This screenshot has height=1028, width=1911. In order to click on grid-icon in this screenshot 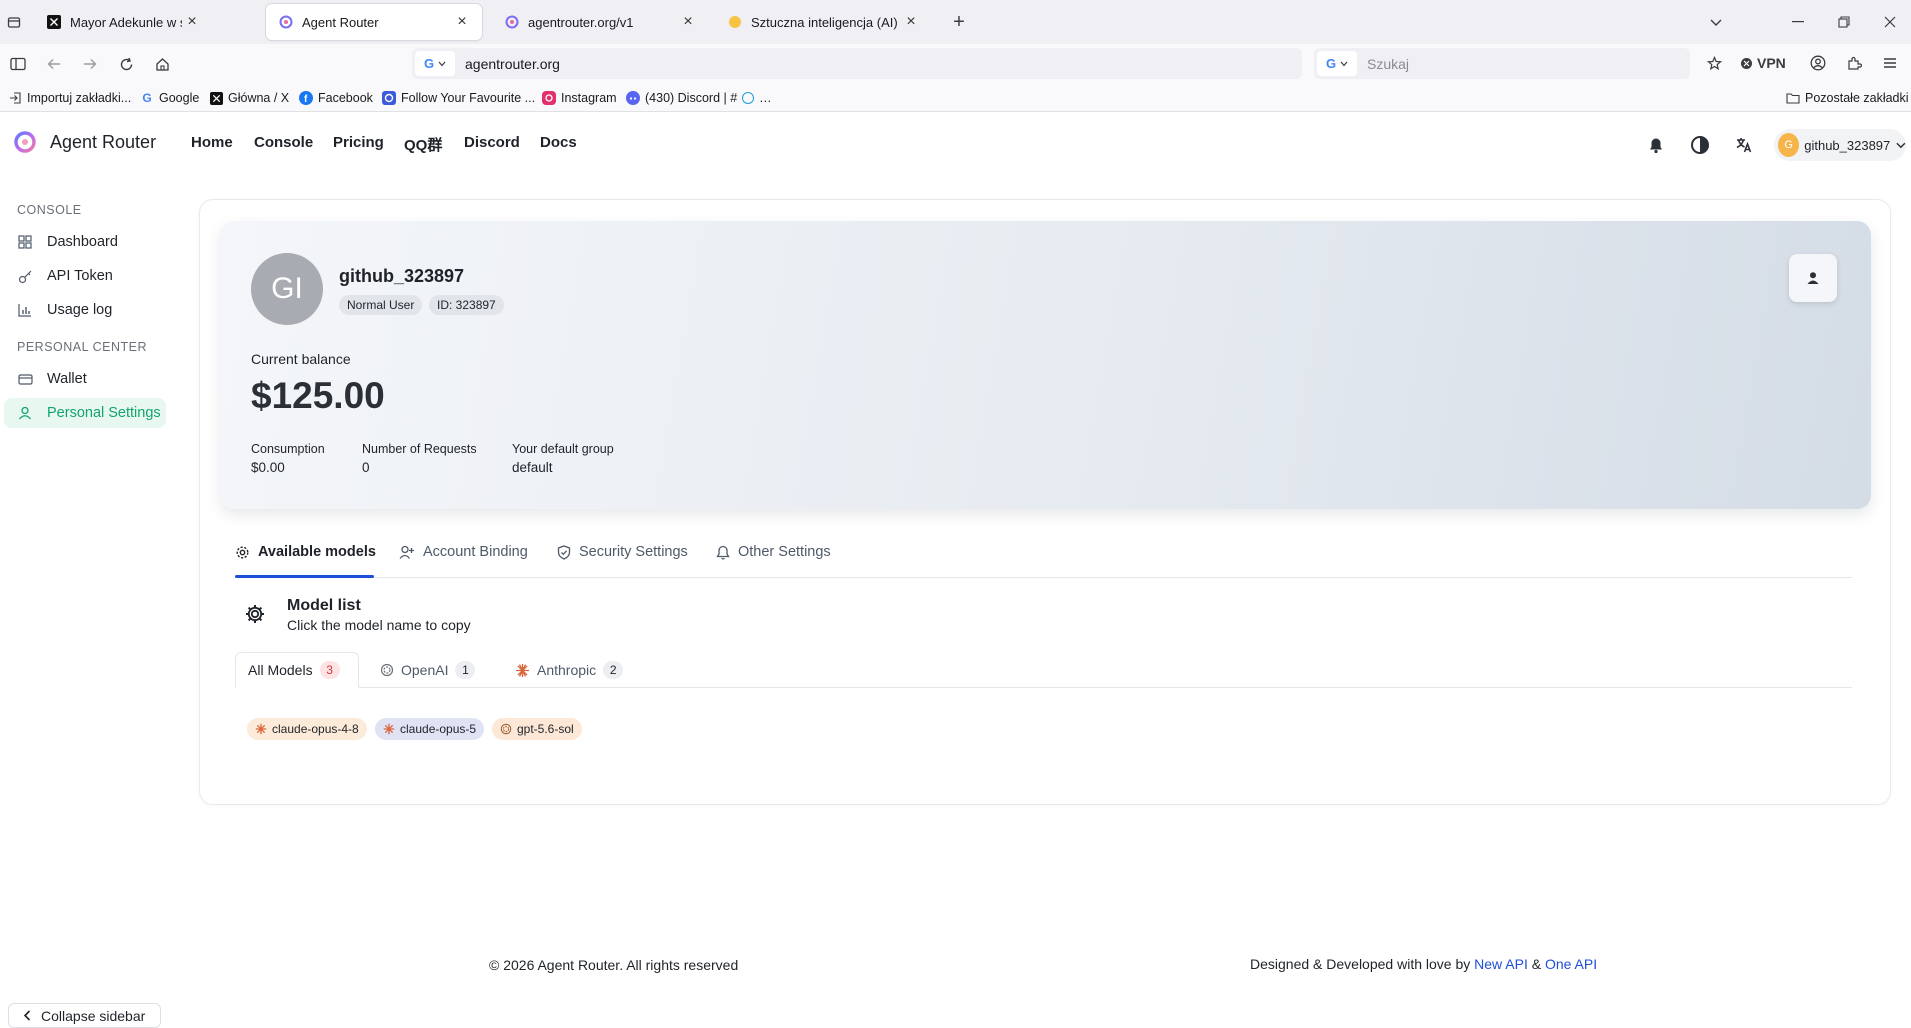, I will do `click(25, 242)`.